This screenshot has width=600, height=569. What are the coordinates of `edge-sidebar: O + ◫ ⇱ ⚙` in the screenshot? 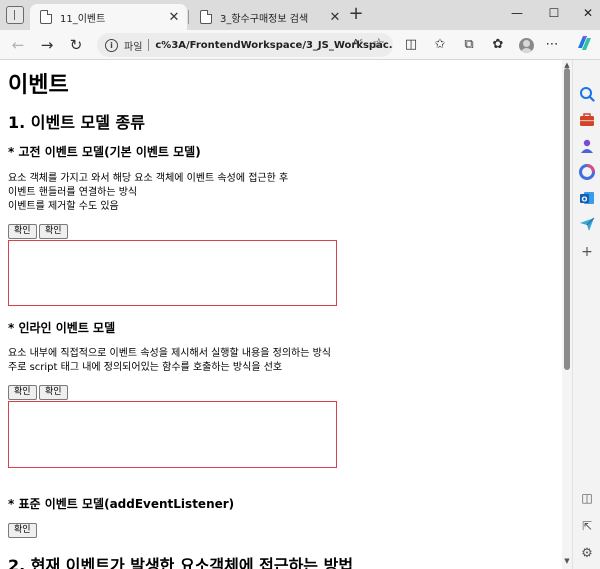 It's located at (586, 314).